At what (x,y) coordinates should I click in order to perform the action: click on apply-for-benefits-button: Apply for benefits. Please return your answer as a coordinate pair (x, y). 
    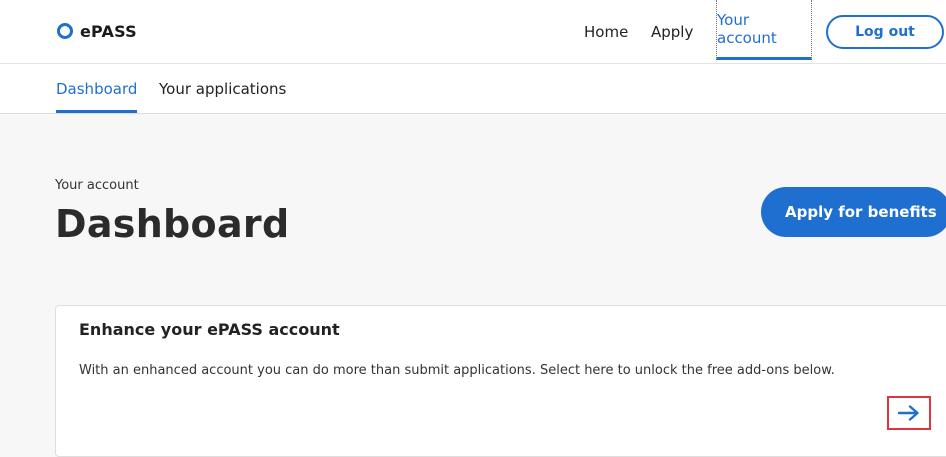
    Looking at the image, I should click on (853, 212).